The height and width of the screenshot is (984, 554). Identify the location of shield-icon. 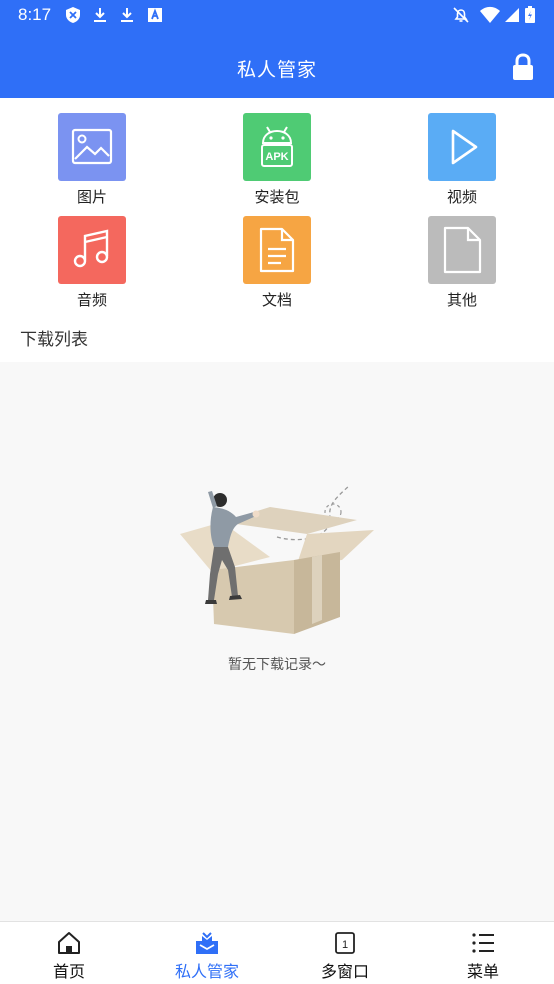
(73, 15).